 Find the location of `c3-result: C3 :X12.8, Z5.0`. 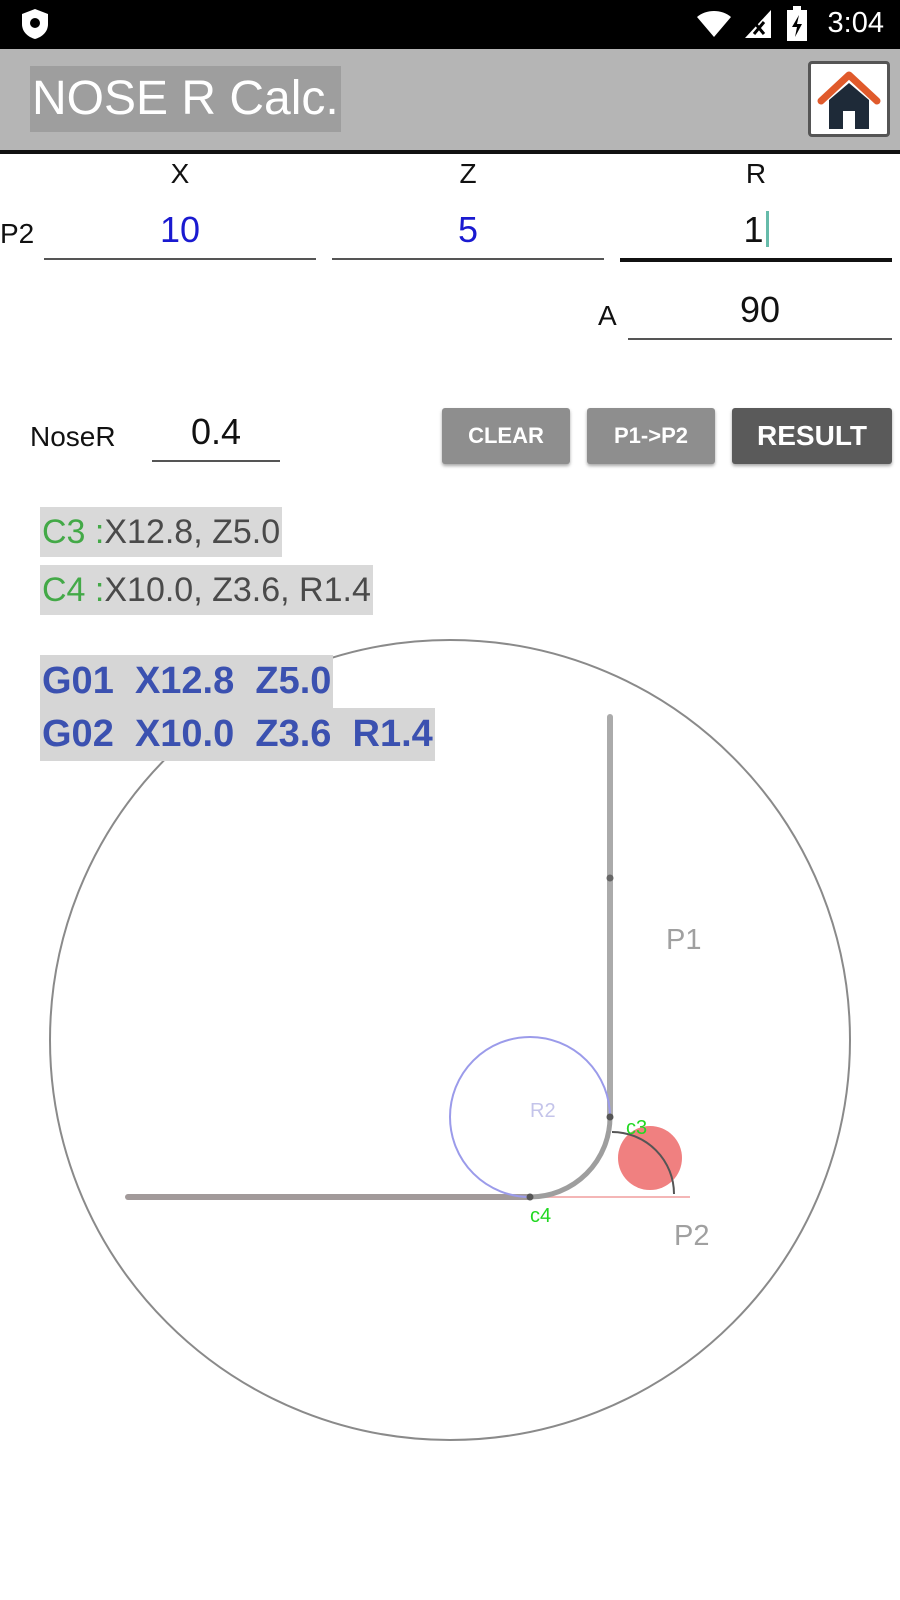

c3-result: C3 :X12.8, Z5.0 is located at coordinates (161, 532).